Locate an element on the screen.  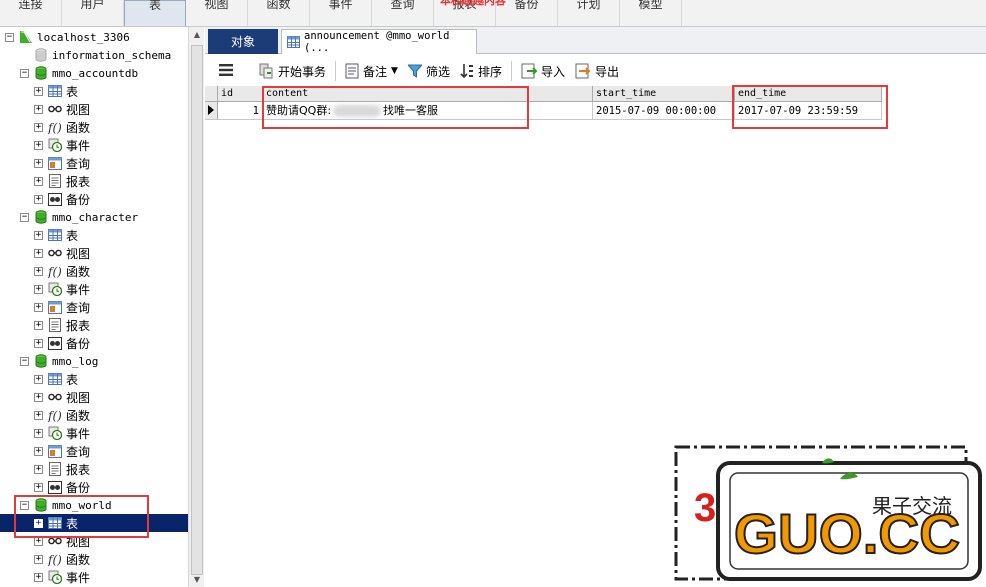
tree-scrollbar: ▲ ▼ is located at coordinates (196, 307).